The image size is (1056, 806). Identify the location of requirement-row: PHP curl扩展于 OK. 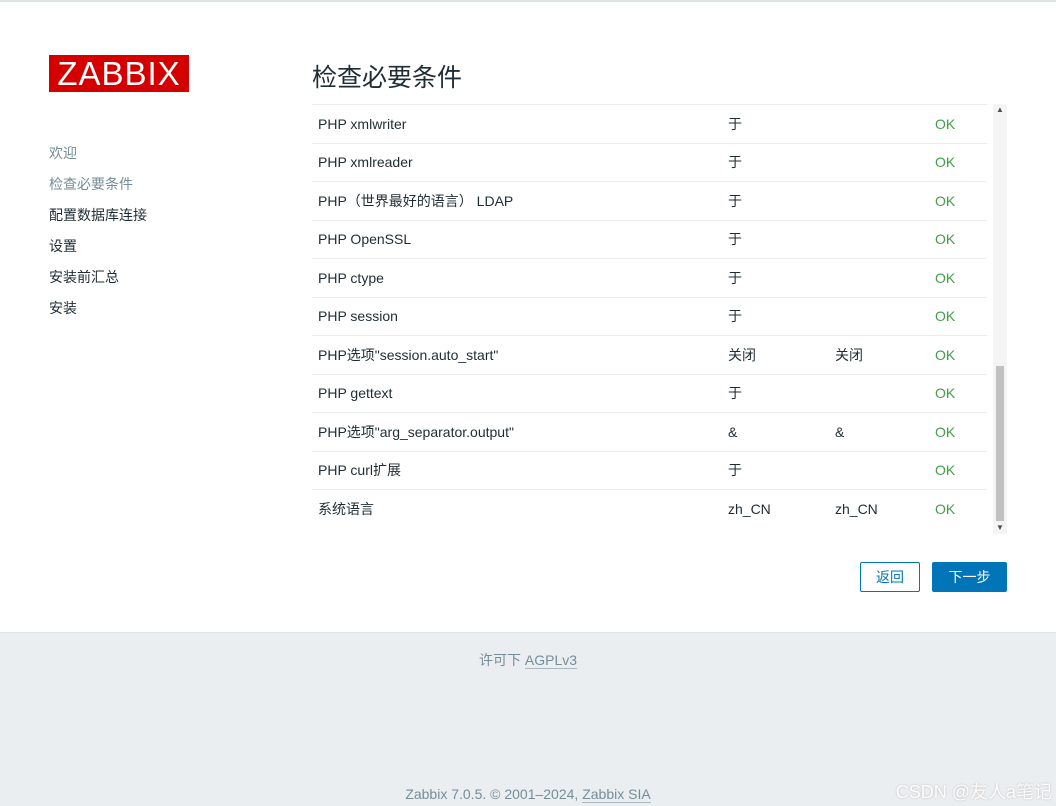
(649, 470).